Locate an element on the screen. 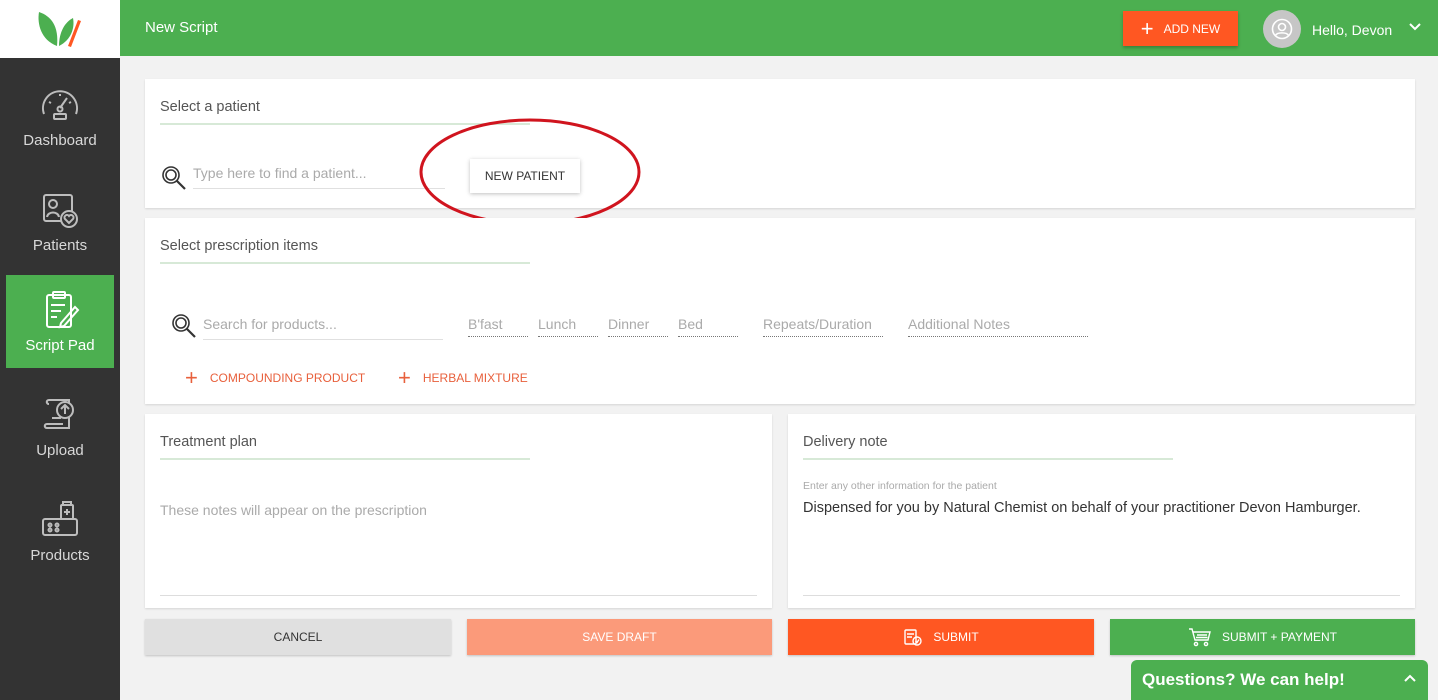 The width and height of the screenshot is (1438, 700). sidebar-item-script-pad: Script Pad is located at coordinates (60, 321).